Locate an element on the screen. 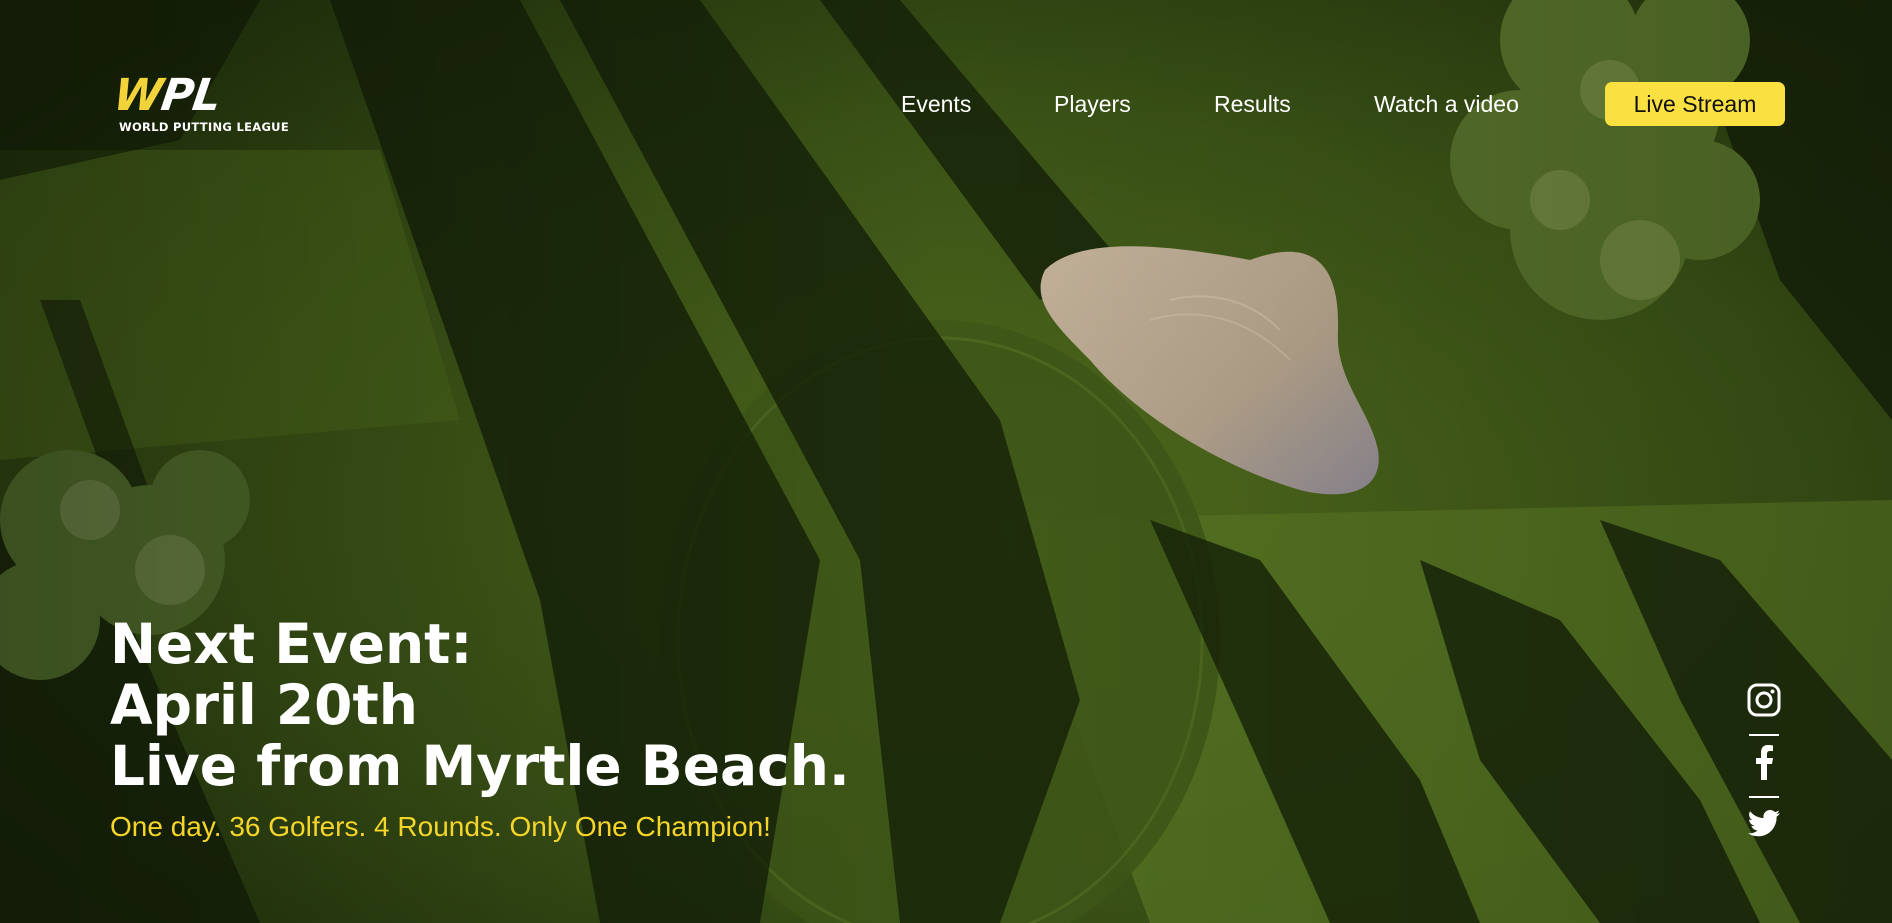  nav-watch-video: Watch a video is located at coordinates (1446, 104).